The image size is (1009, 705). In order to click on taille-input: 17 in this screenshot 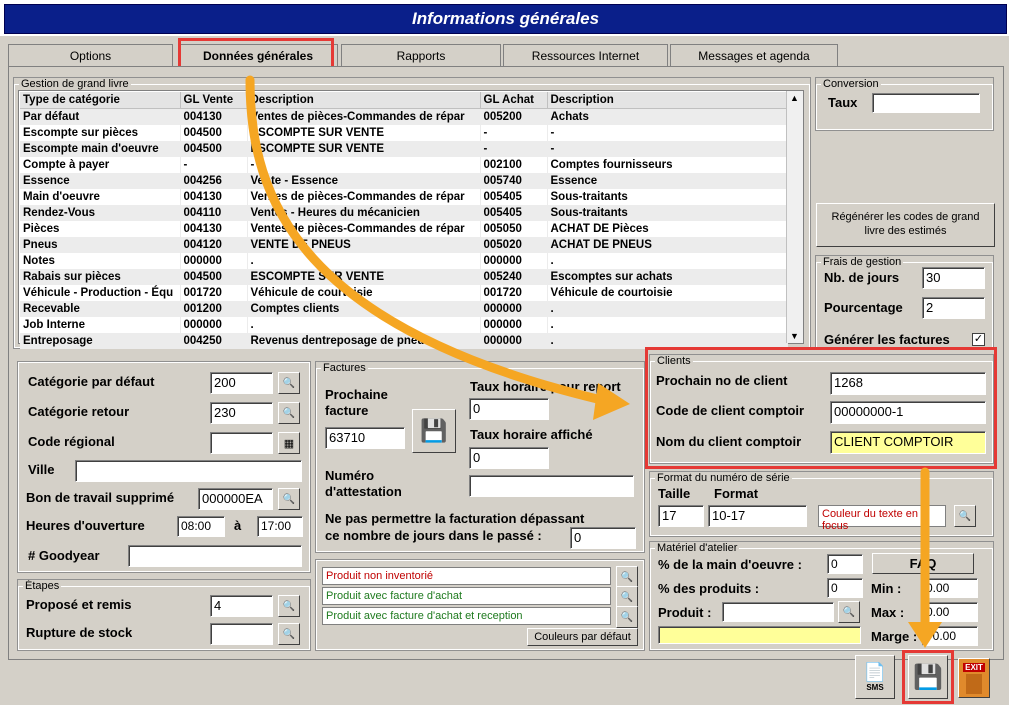, I will do `click(681, 516)`.